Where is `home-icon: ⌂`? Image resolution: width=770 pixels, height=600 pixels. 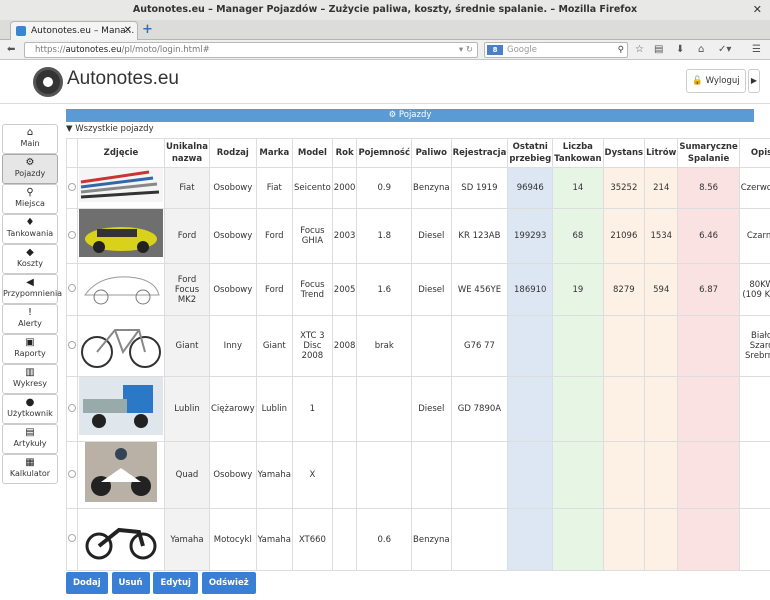
home-icon: ⌂ is located at coordinates (701, 50).